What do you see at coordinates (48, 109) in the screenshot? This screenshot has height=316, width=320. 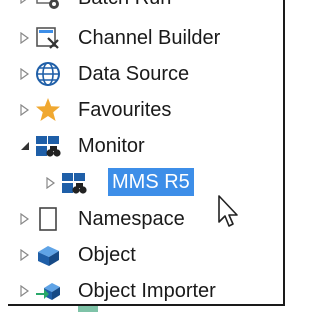 I see `star-icon` at bounding box center [48, 109].